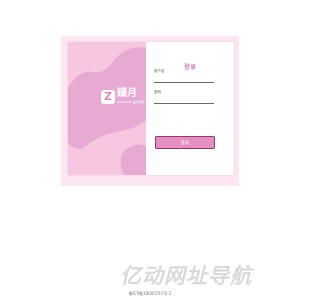 The height and width of the screenshot is (300, 320). I want to click on brand-panel: Z 臻月 ZHENYUE 品牌运营, so click(107, 108).